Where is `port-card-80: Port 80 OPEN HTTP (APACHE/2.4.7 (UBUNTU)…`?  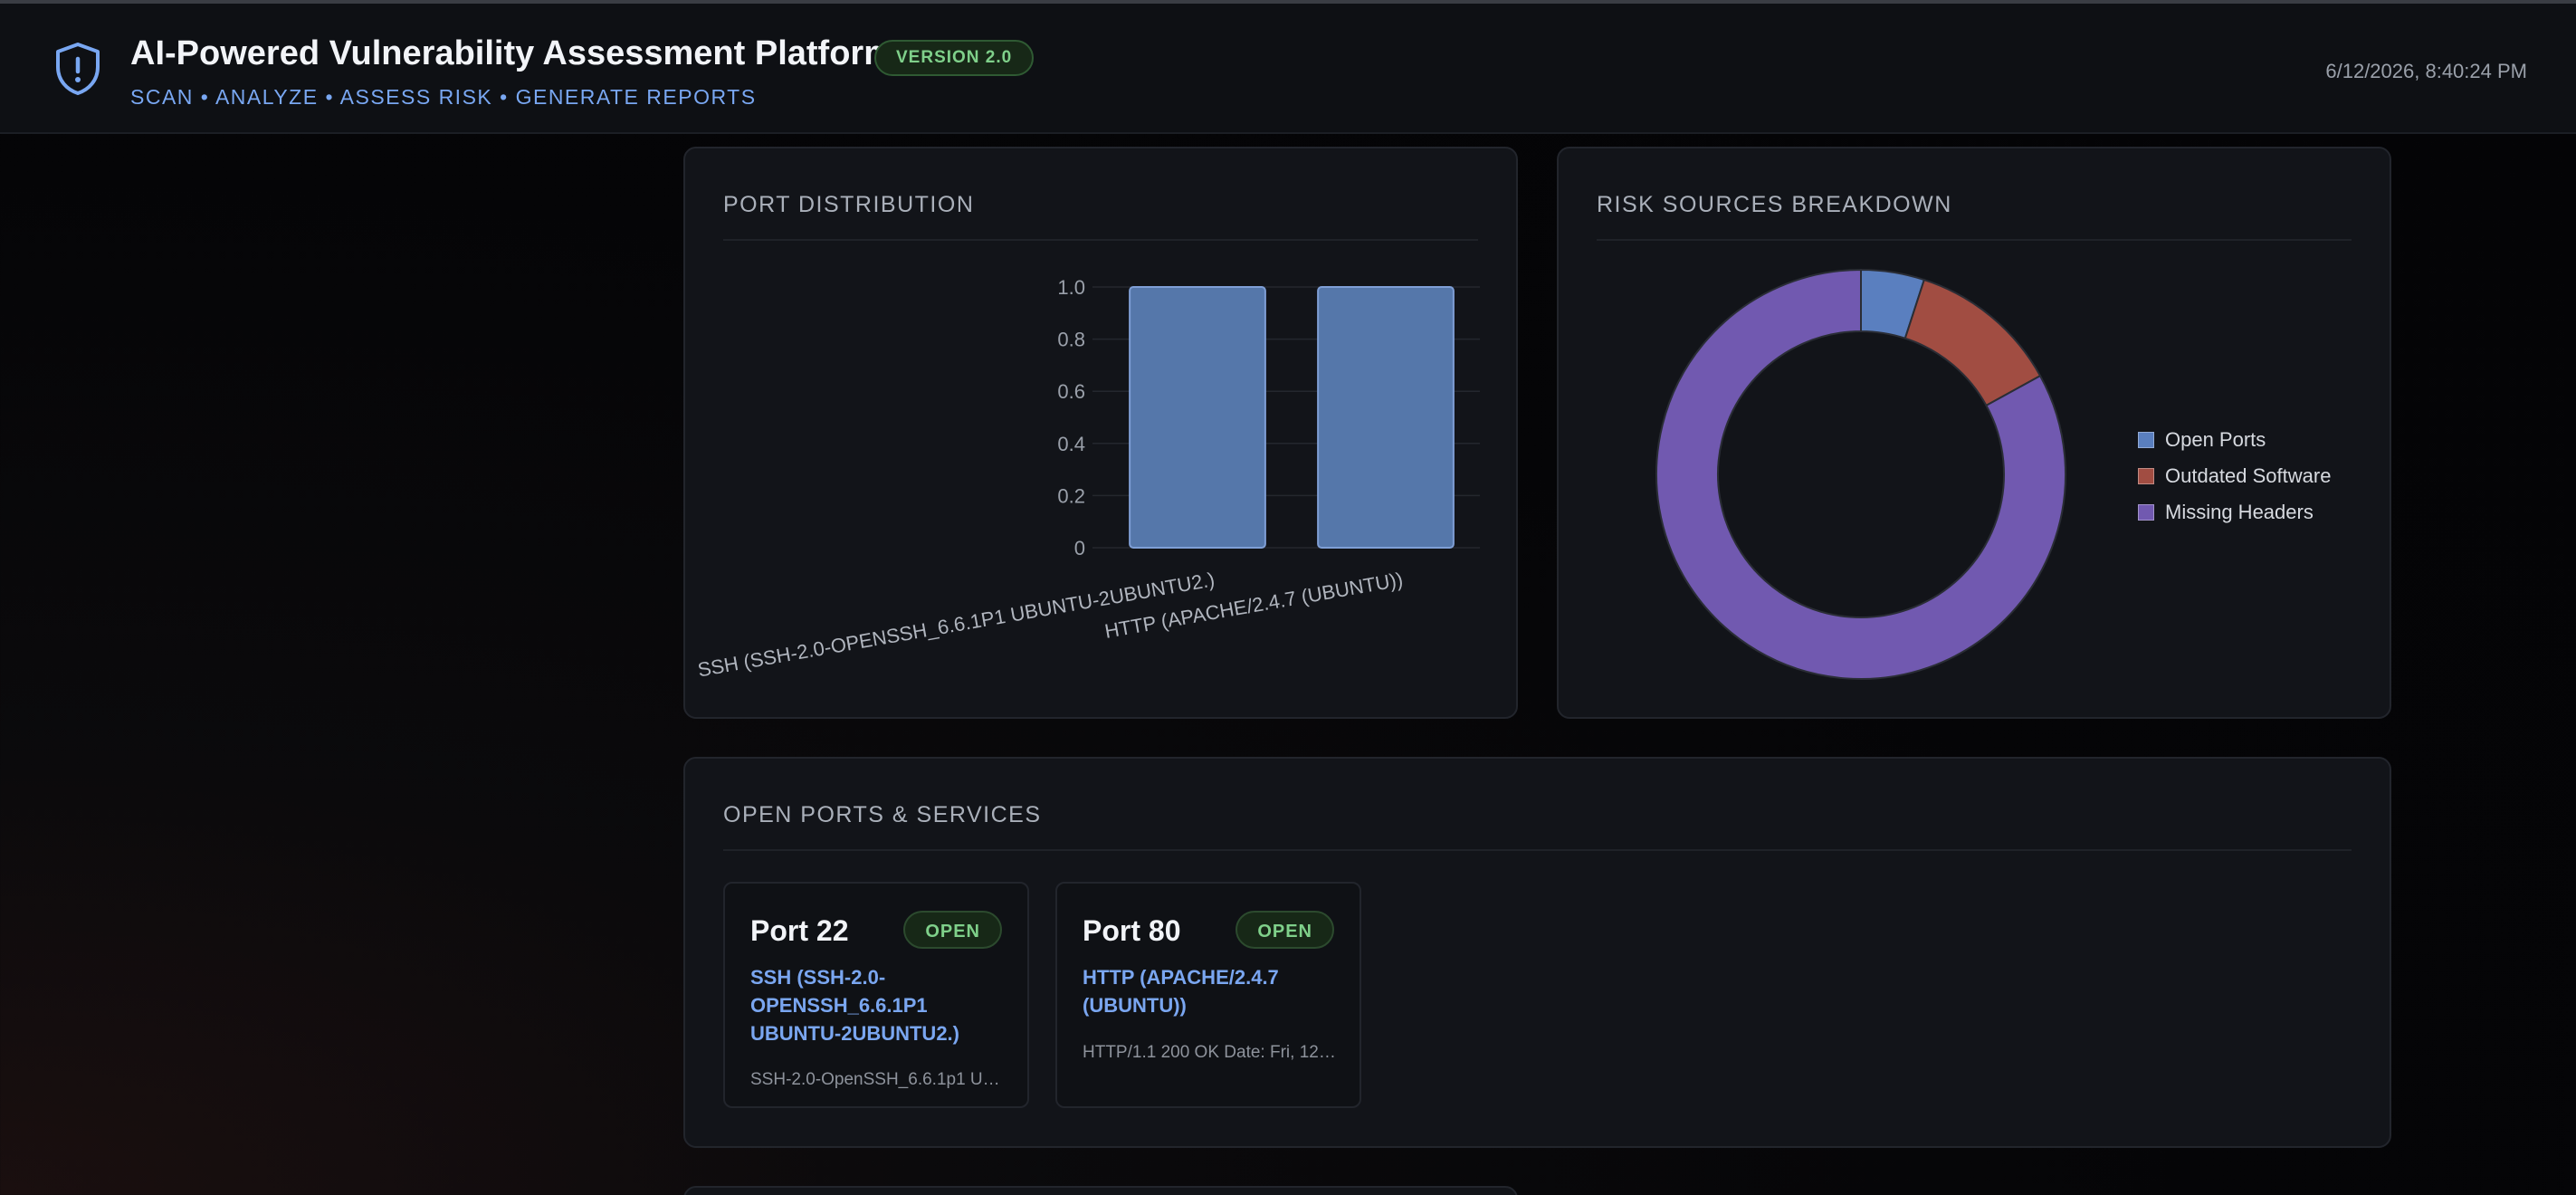
port-card-80: Port 80 OPEN HTTP (APACHE/2.4.7 (UBUNTU)… is located at coordinates (1208, 995).